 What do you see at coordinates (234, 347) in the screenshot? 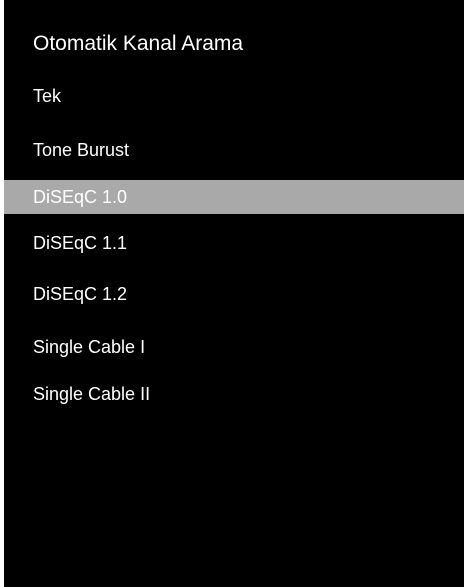
I see `menu-item-single-cable-1: Single Cable I` at bounding box center [234, 347].